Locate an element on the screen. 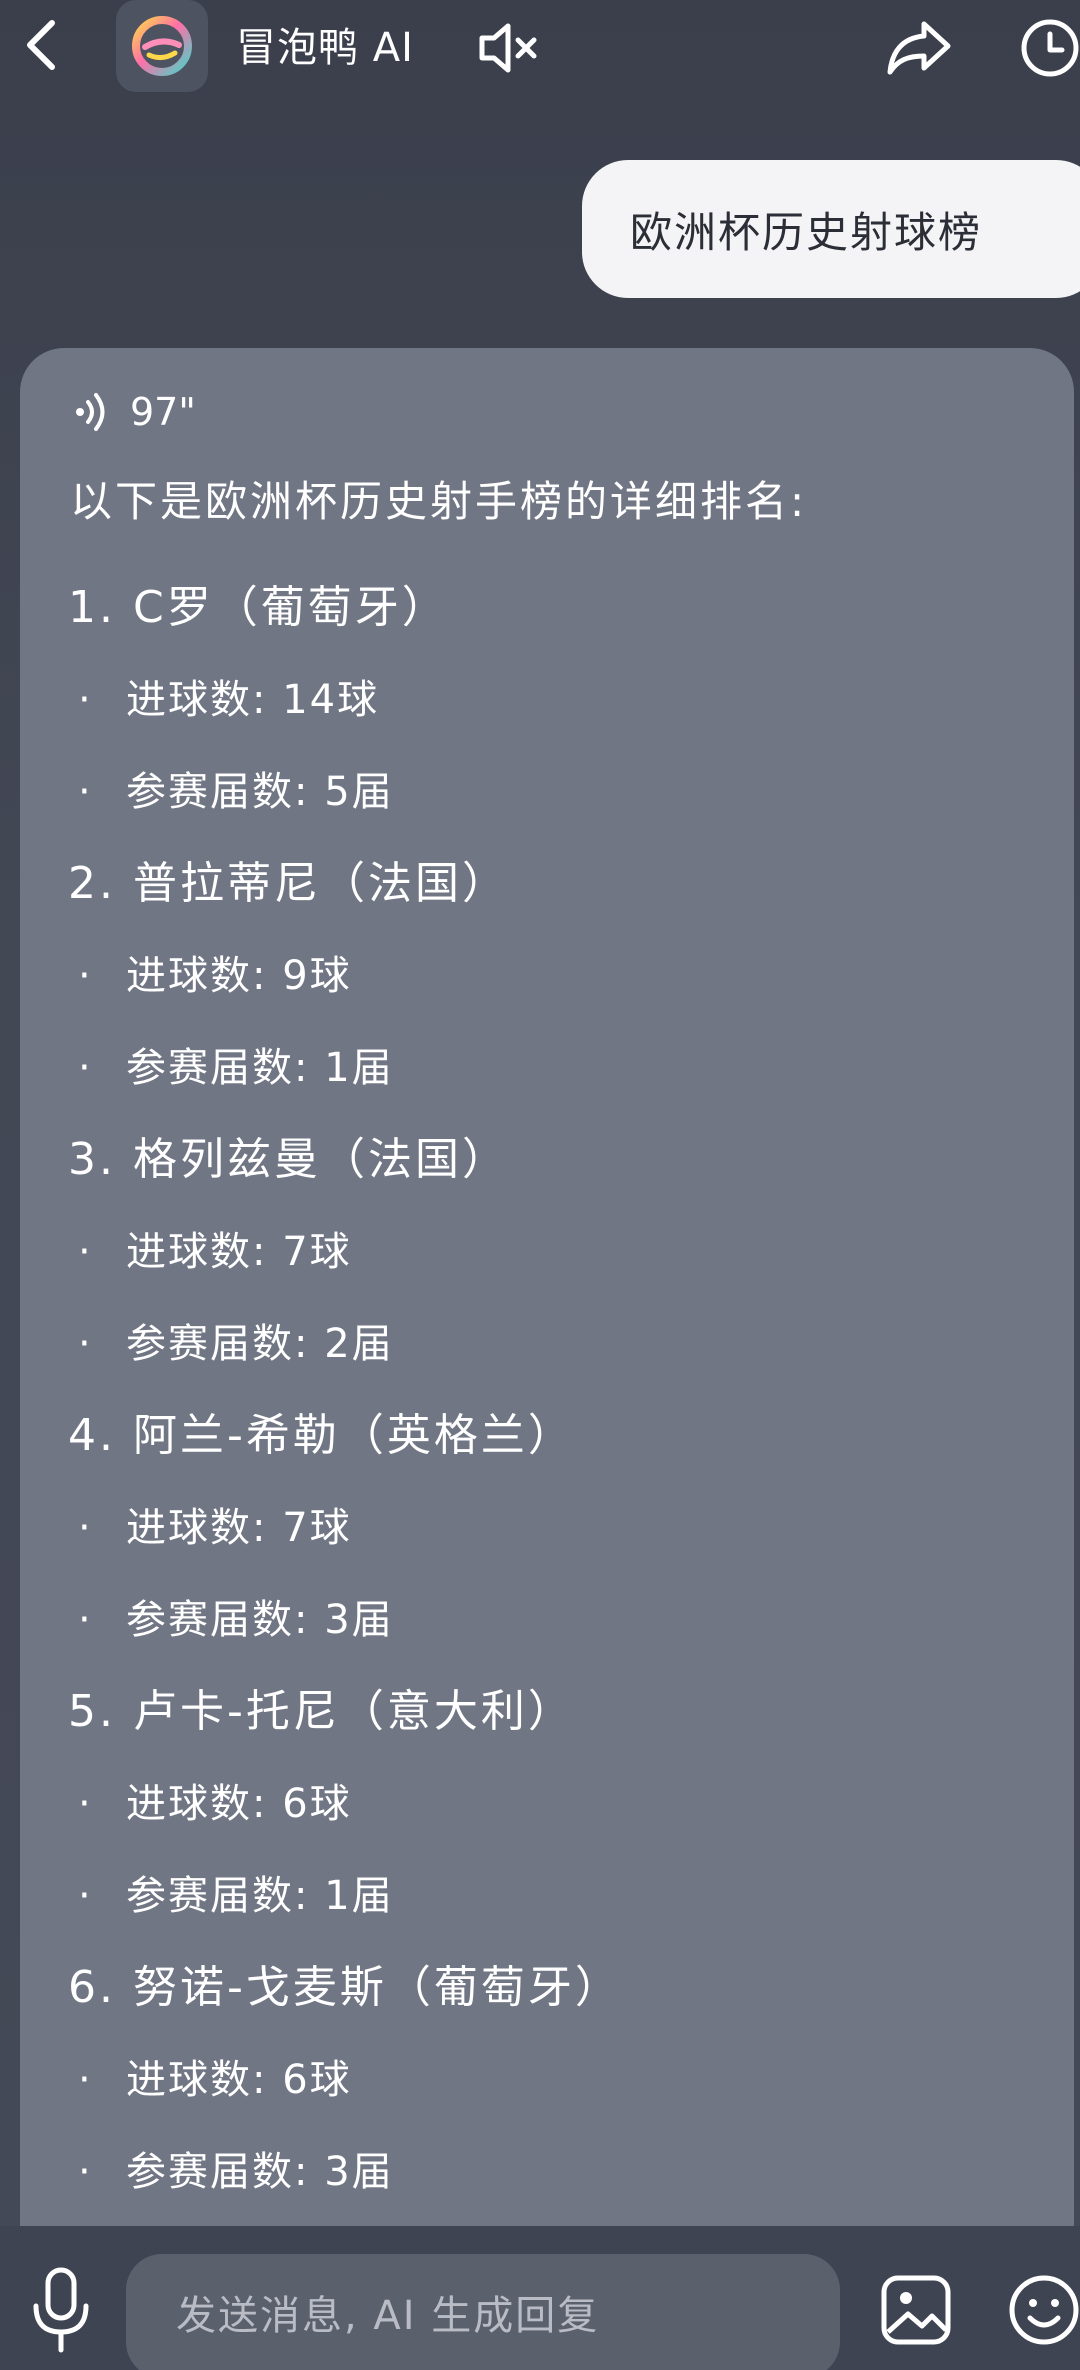  list-item: 3. 格列兹曼（法国） · 进球数: 7球 · 参赛届数: 2届 is located at coordinates (558, 1266).